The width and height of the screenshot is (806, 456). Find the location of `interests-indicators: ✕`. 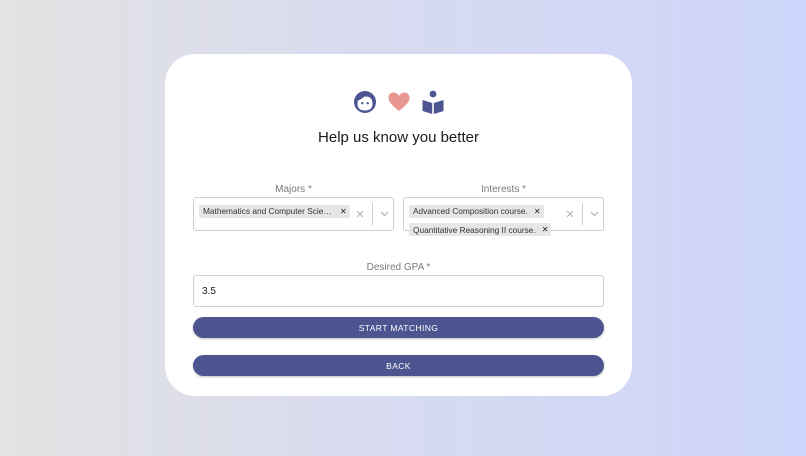

interests-indicators: ✕ is located at coordinates (581, 214).